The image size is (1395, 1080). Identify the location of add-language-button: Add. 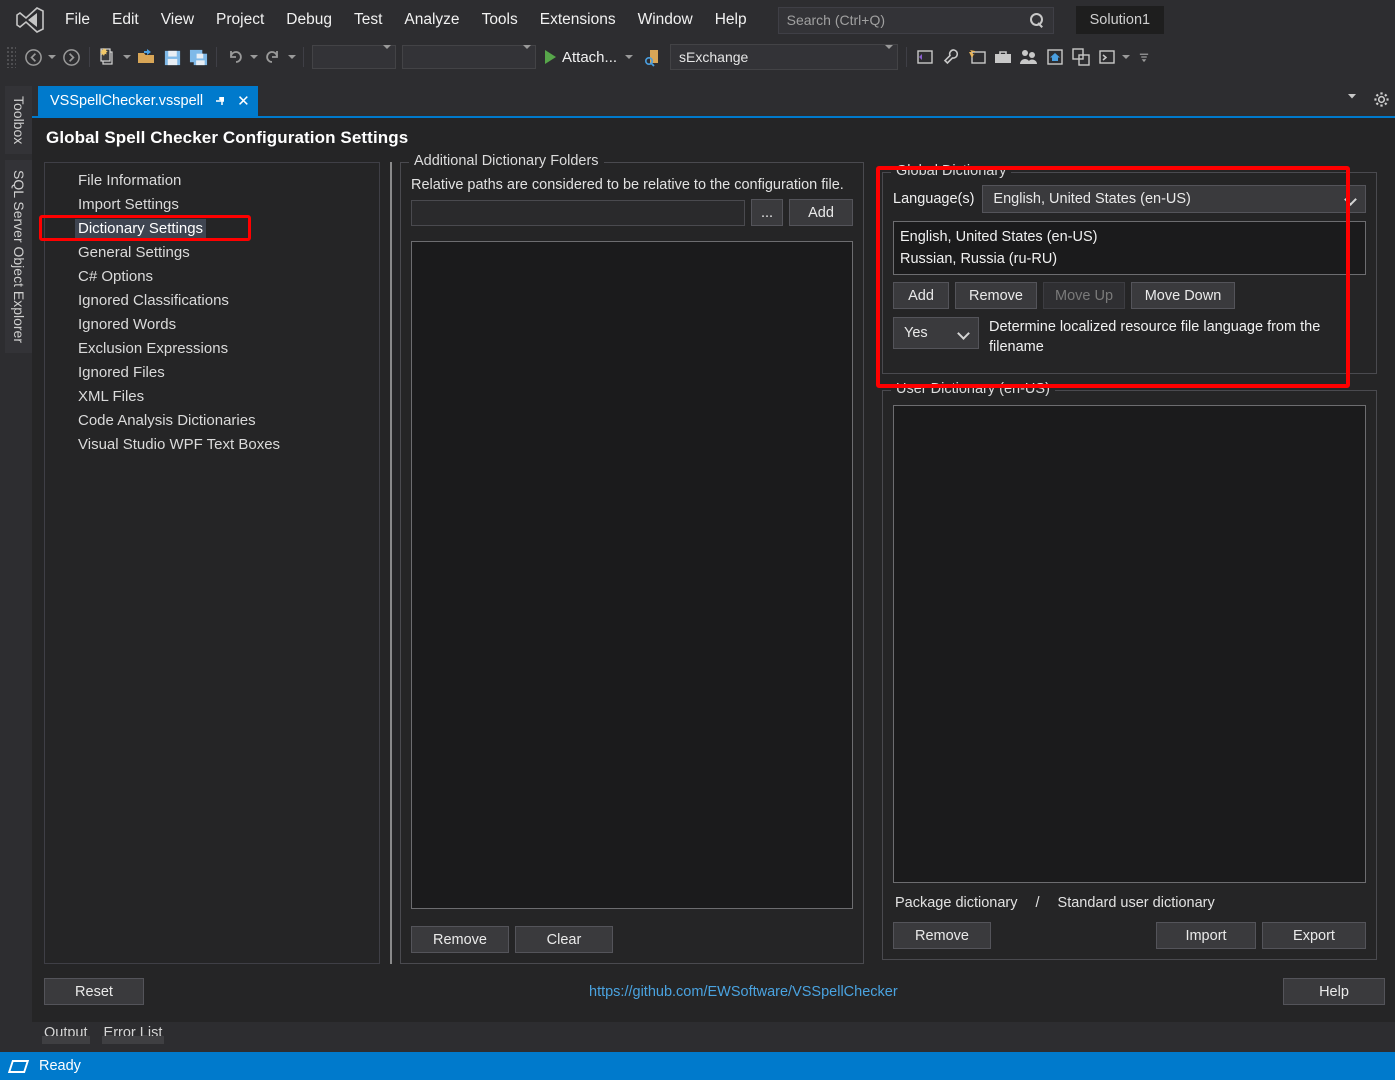
(921, 295).